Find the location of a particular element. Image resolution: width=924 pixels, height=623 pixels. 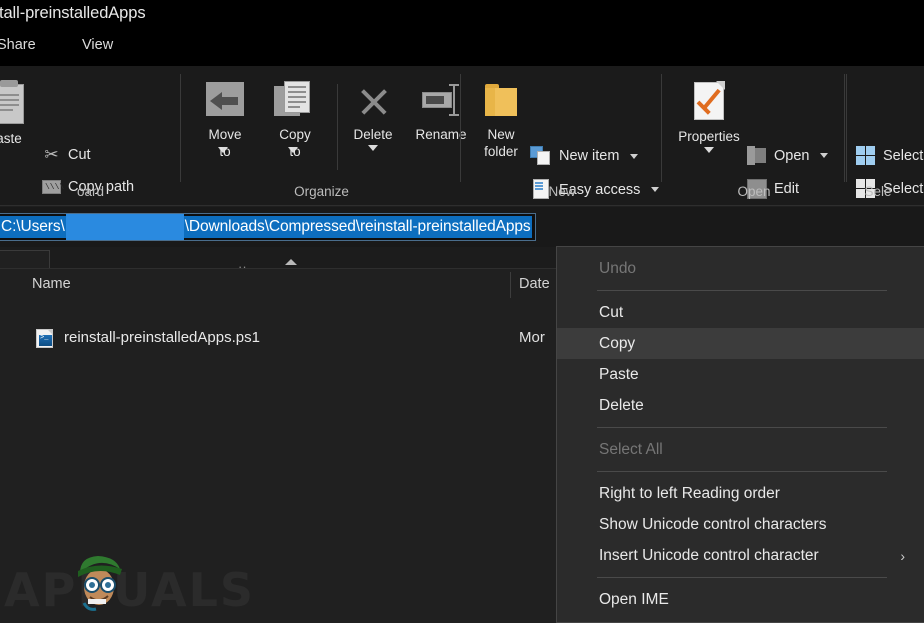

ribbon-group-select: Select Select Invert is located at coordinates (885, 148).